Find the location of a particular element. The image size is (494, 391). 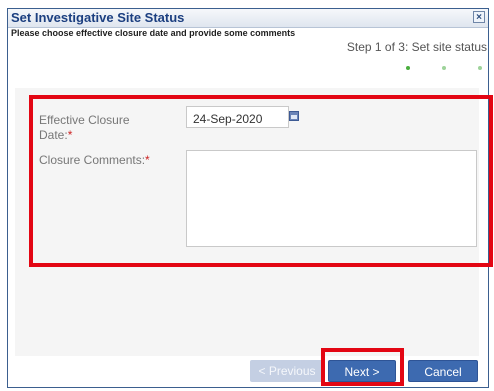

close-icon: × is located at coordinates (479, 17).